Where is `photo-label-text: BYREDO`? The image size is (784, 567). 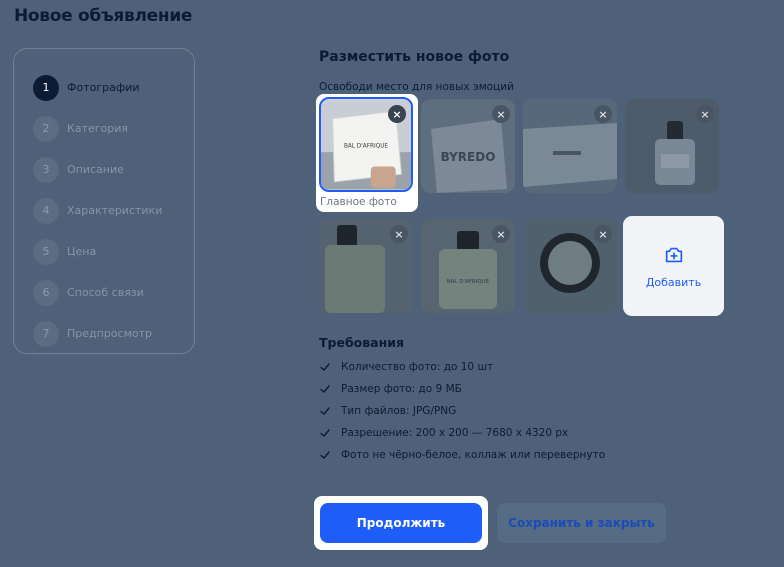 photo-label-text: BYREDO is located at coordinates (468, 157).